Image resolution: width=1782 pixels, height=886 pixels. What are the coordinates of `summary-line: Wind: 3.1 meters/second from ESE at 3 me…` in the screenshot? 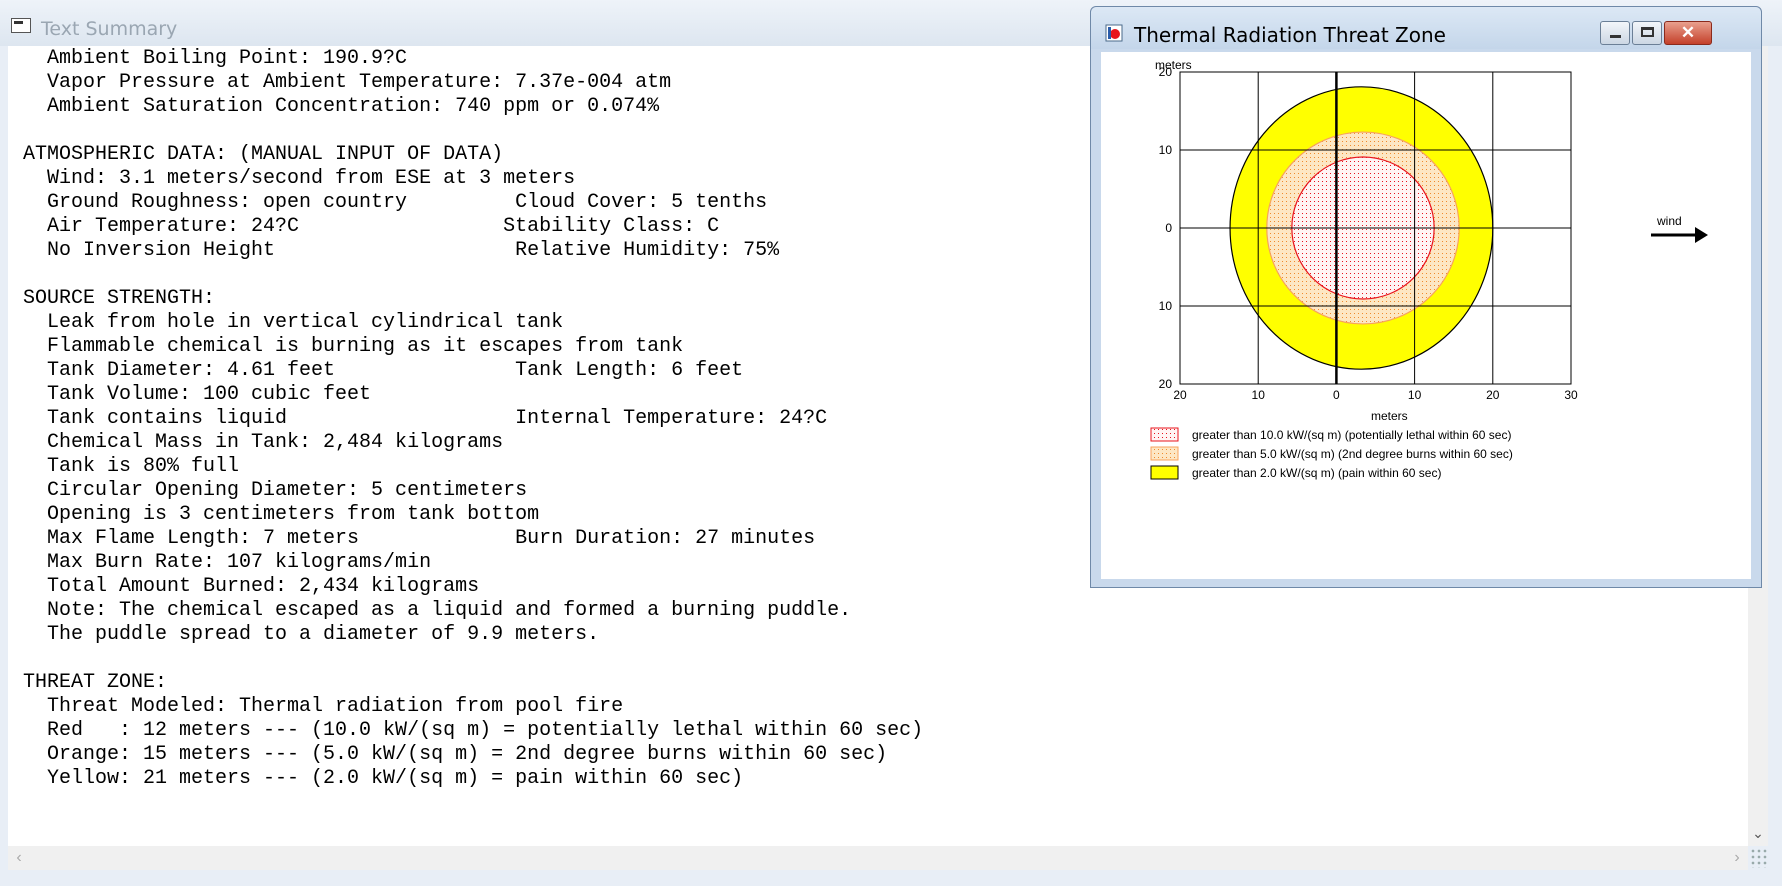 It's located at (299, 178).